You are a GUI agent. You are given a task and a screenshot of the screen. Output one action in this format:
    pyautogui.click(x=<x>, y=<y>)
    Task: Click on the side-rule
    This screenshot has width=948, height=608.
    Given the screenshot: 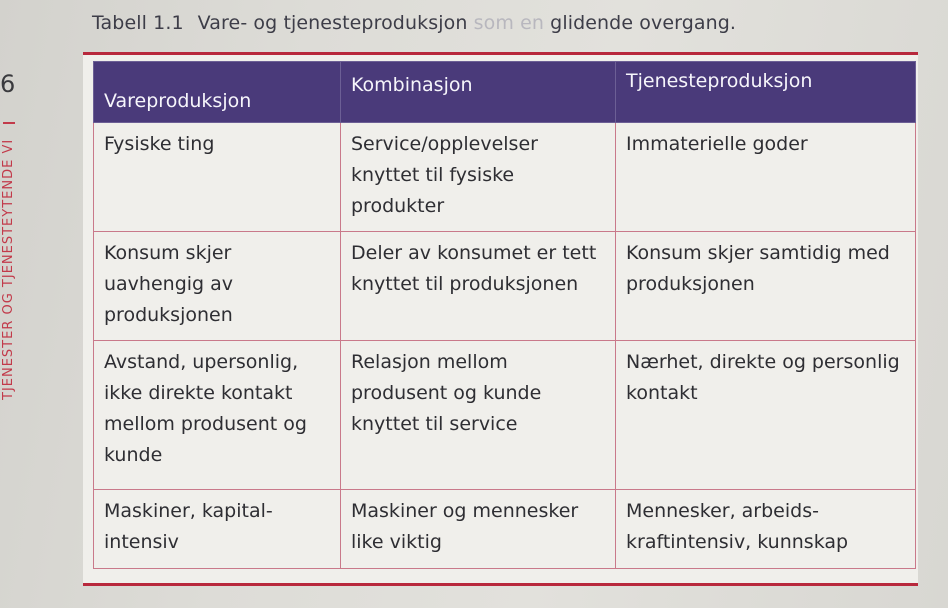 What is the action you would take?
    pyautogui.click(x=9, y=123)
    